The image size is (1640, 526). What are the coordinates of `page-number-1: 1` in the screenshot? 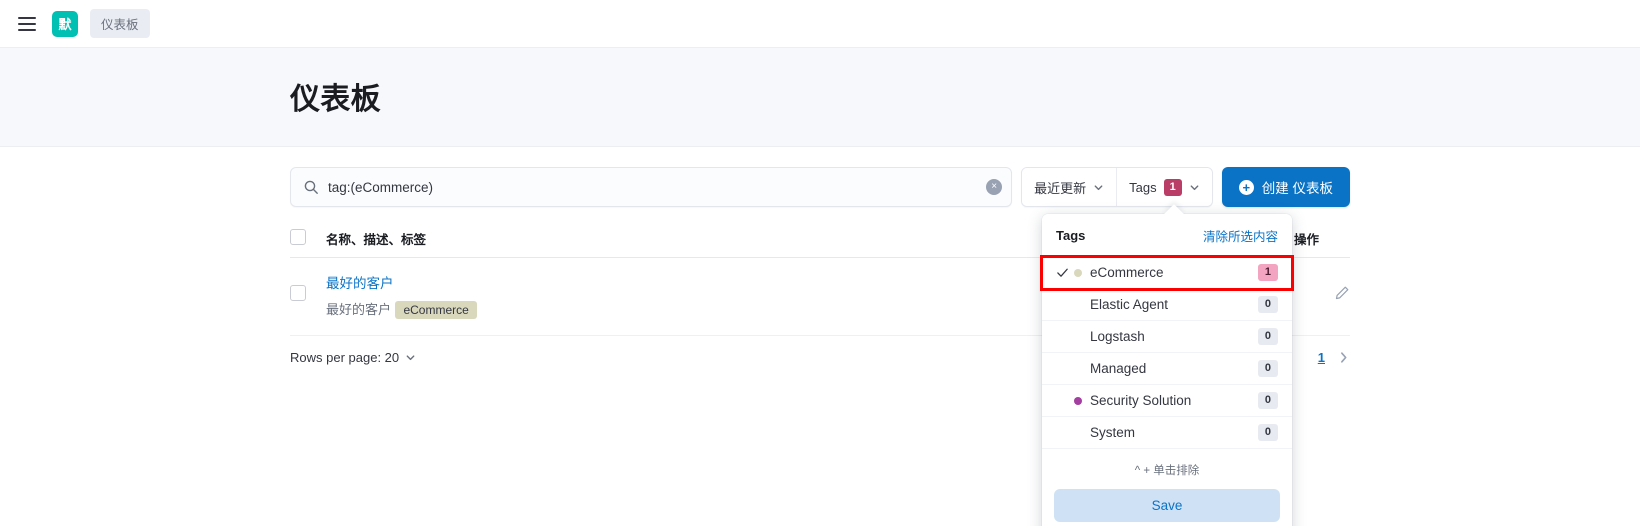 It's located at (1321, 357).